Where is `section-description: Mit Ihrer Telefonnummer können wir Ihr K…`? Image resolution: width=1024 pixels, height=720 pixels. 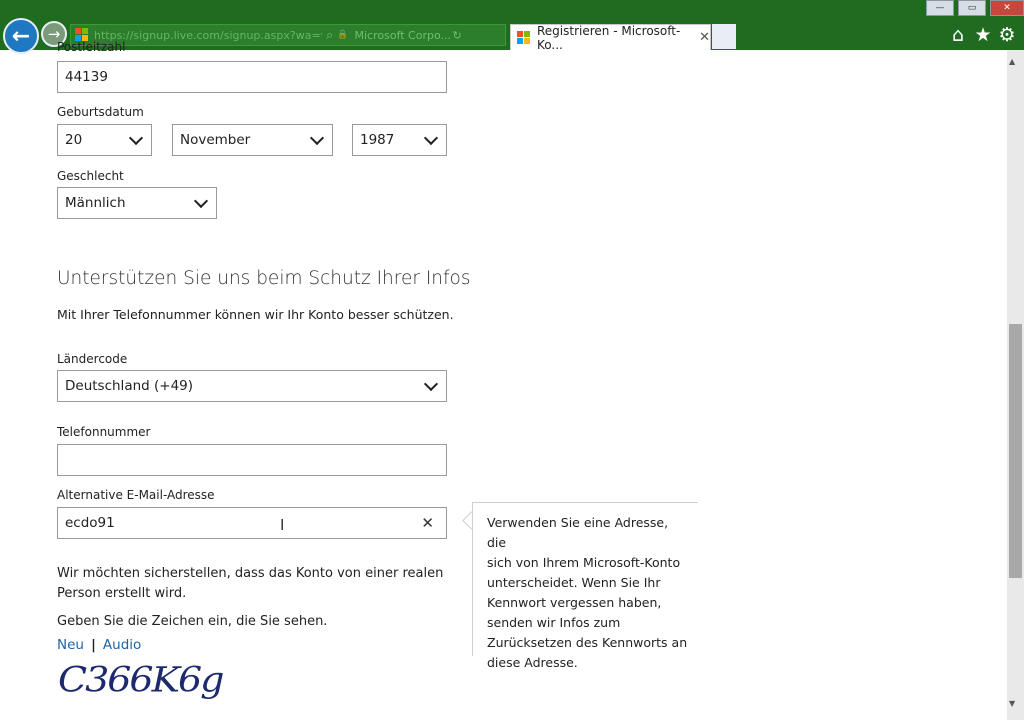
section-description: Mit Ihrer Telefonnummer können wir Ihr K… is located at coordinates (255, 314).